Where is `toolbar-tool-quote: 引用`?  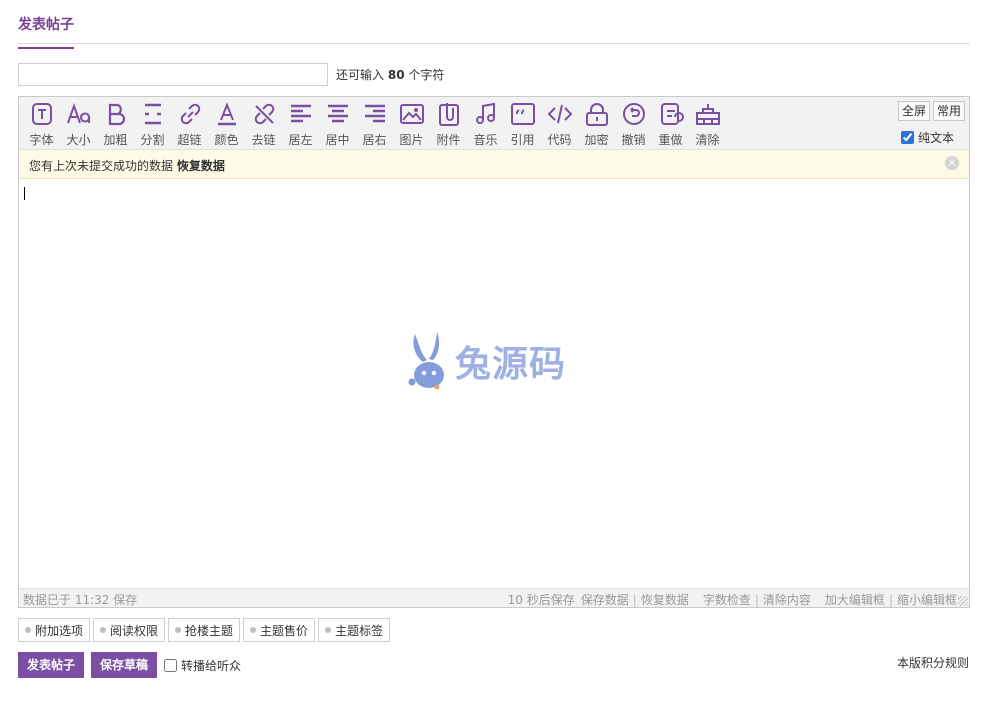
toolbar-tool-quote: 引用 is located at coordinates (522, 124).